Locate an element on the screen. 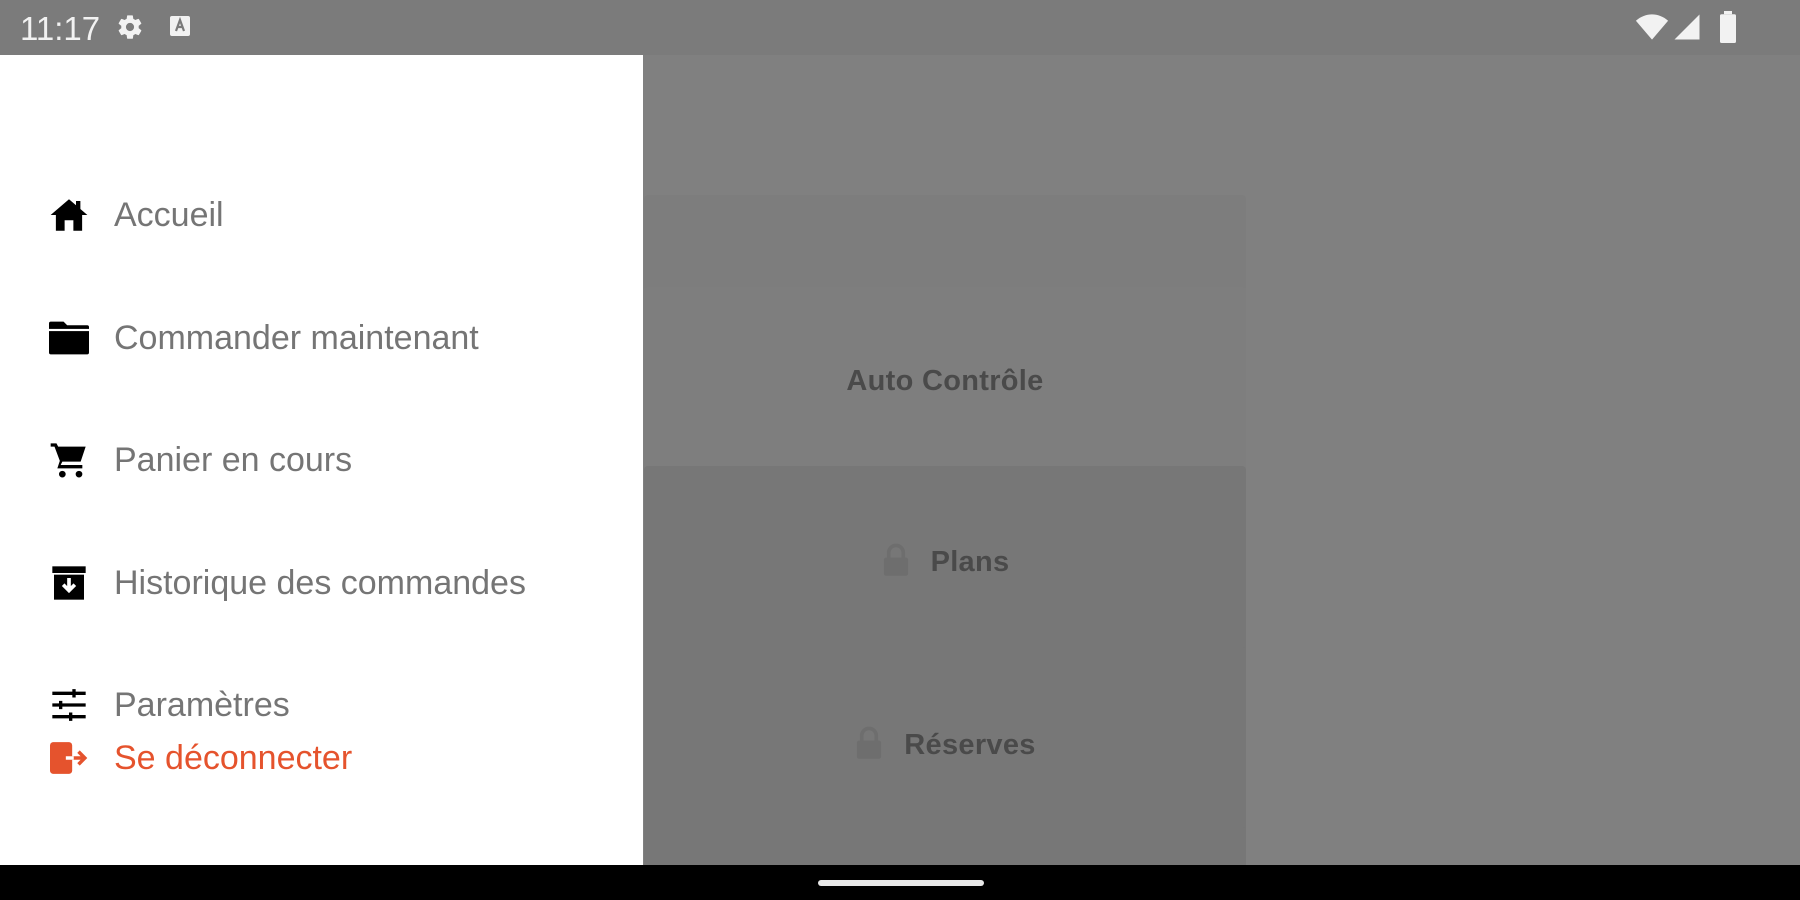 This screenshot has height=900, width=1800. home-gesture-handle is located at coordinates (901, 883).